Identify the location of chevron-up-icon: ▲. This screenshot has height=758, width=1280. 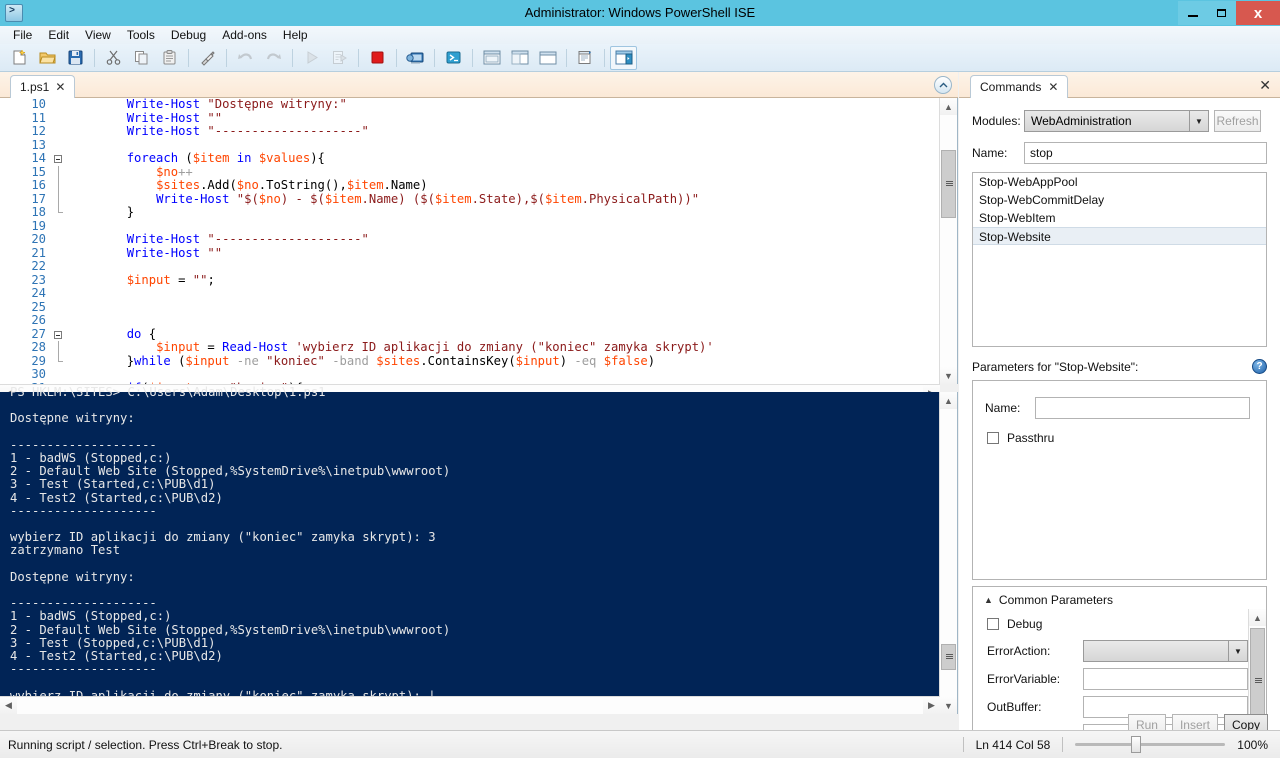
(988, 600).